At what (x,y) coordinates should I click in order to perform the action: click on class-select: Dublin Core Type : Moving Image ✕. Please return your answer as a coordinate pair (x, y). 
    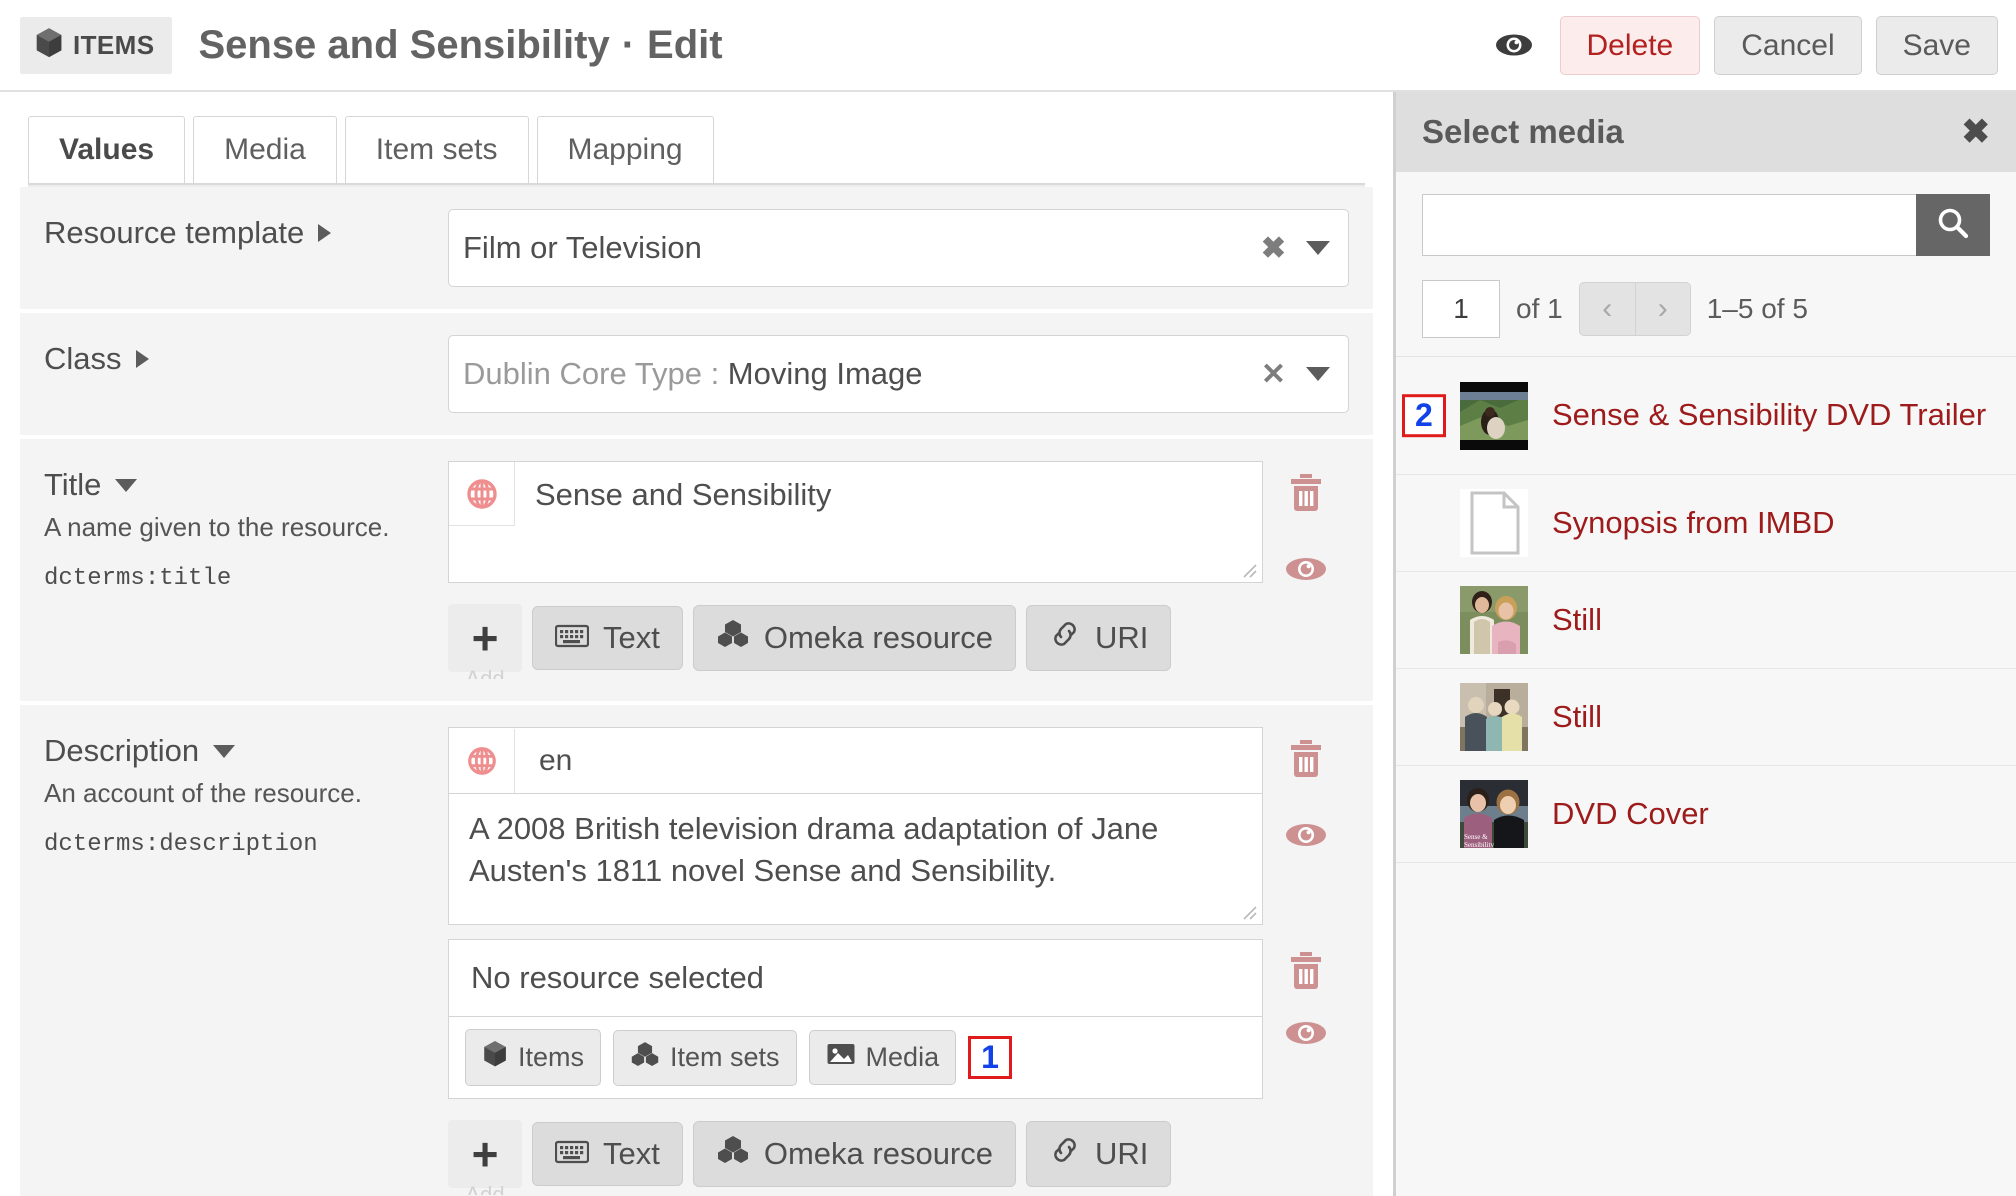
    Looking at the image, I should click on (898, 374).